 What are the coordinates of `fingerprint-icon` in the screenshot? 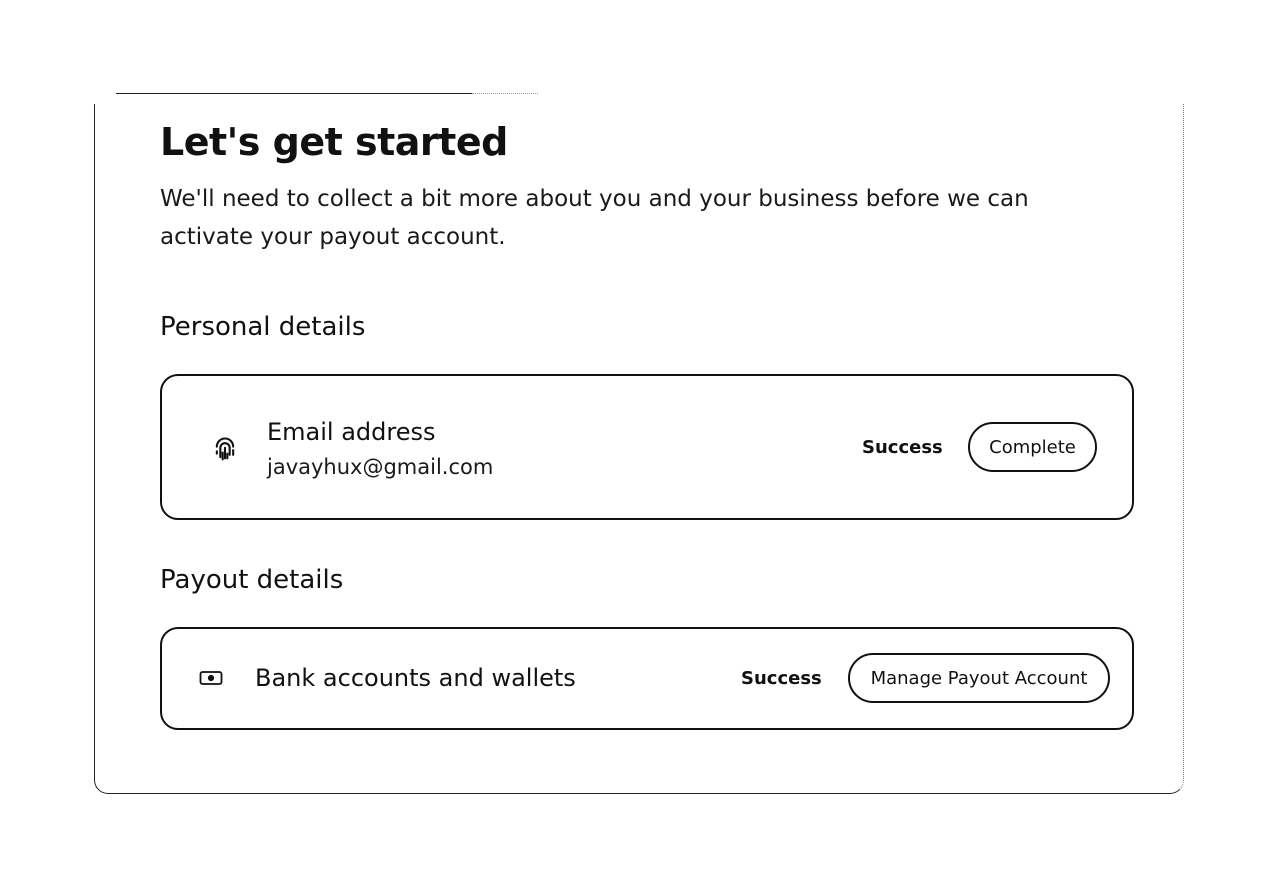 It's located at (225, 449).